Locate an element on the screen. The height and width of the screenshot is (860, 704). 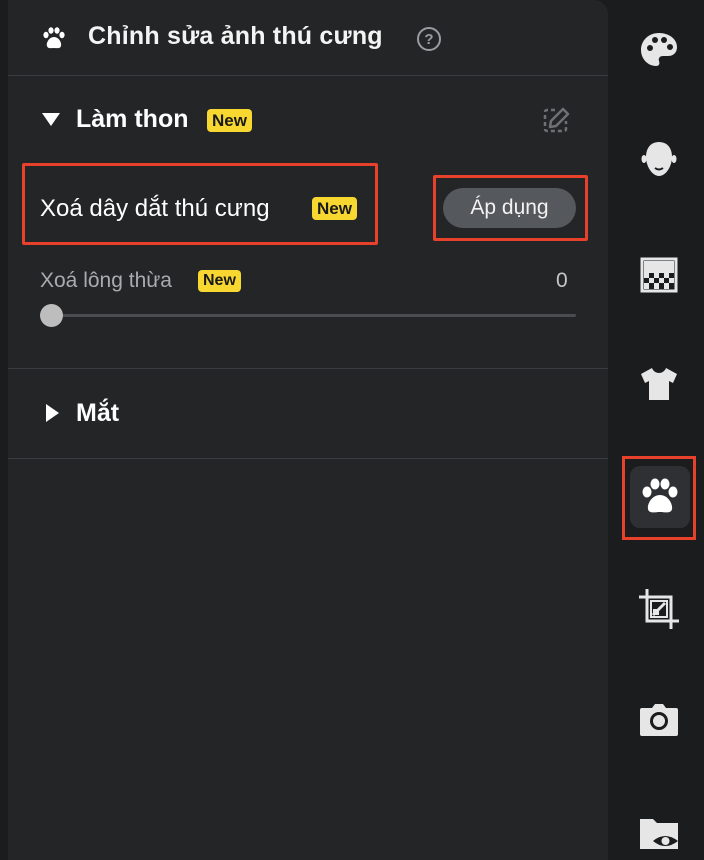
tool-folder-view is located at coordinates (659, 833).